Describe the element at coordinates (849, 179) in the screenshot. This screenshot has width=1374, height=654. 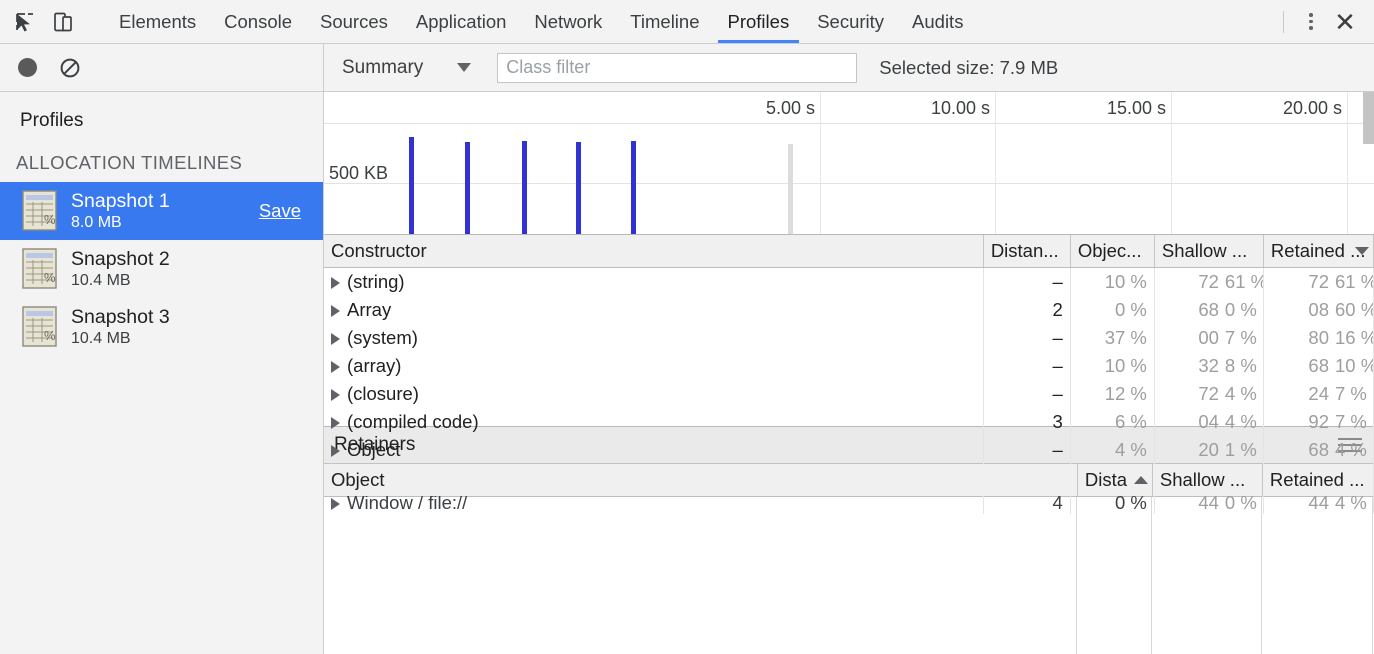
I see `overview-plot-area: 500 KB` at that location.